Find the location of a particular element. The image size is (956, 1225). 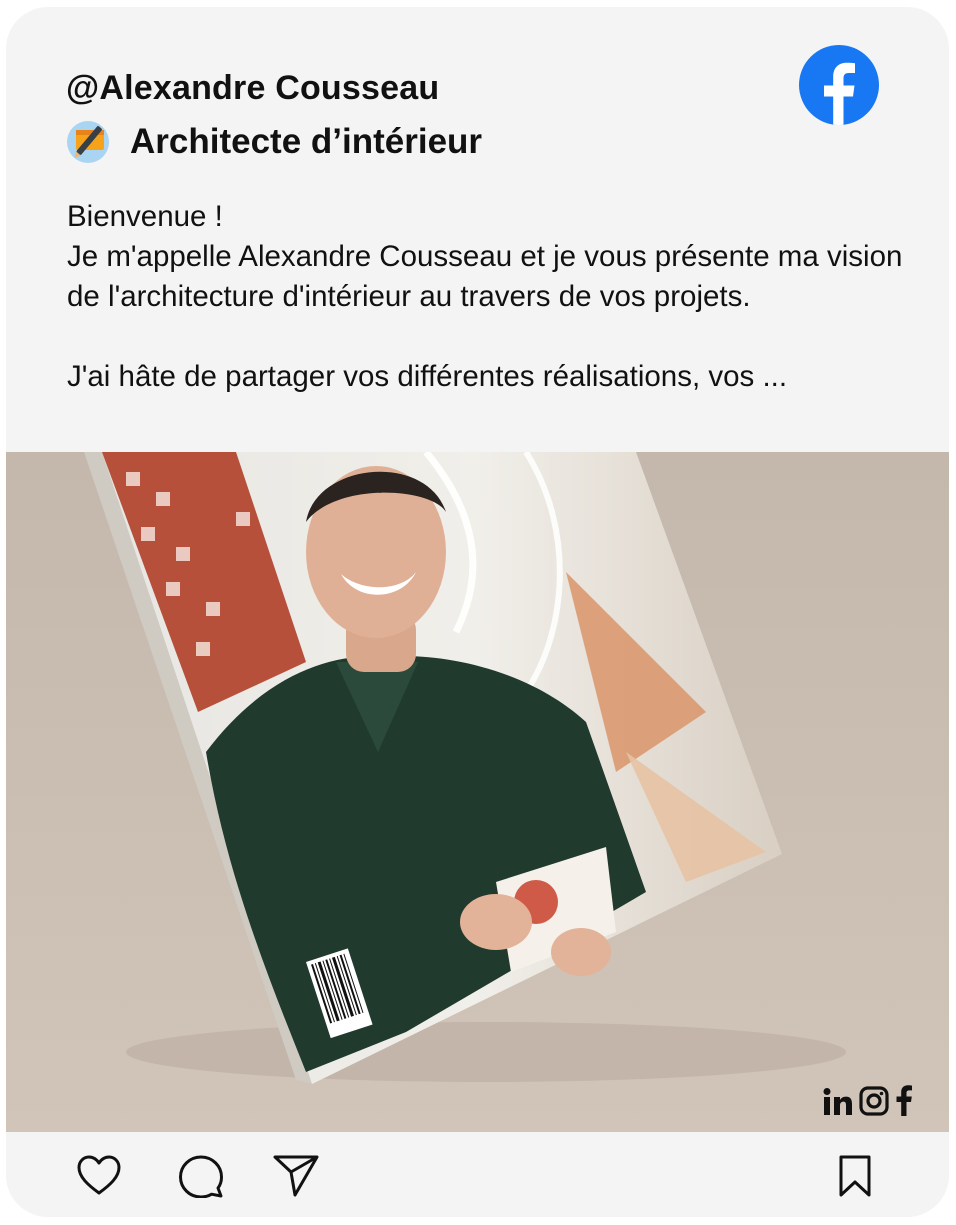

comment-icon is located at coordinates (201, 1176).